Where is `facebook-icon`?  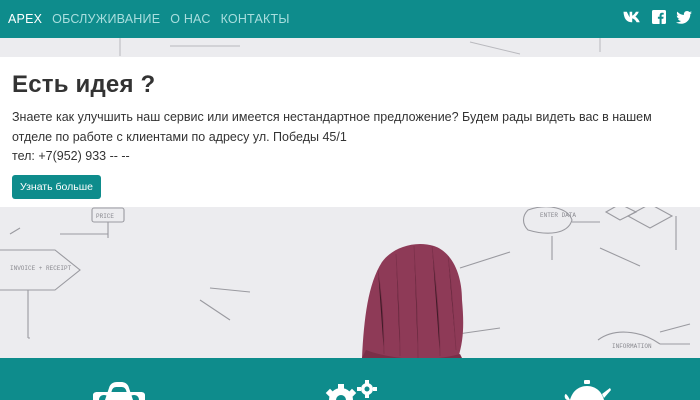 facebook-icon is located at coordinates (659, 17).